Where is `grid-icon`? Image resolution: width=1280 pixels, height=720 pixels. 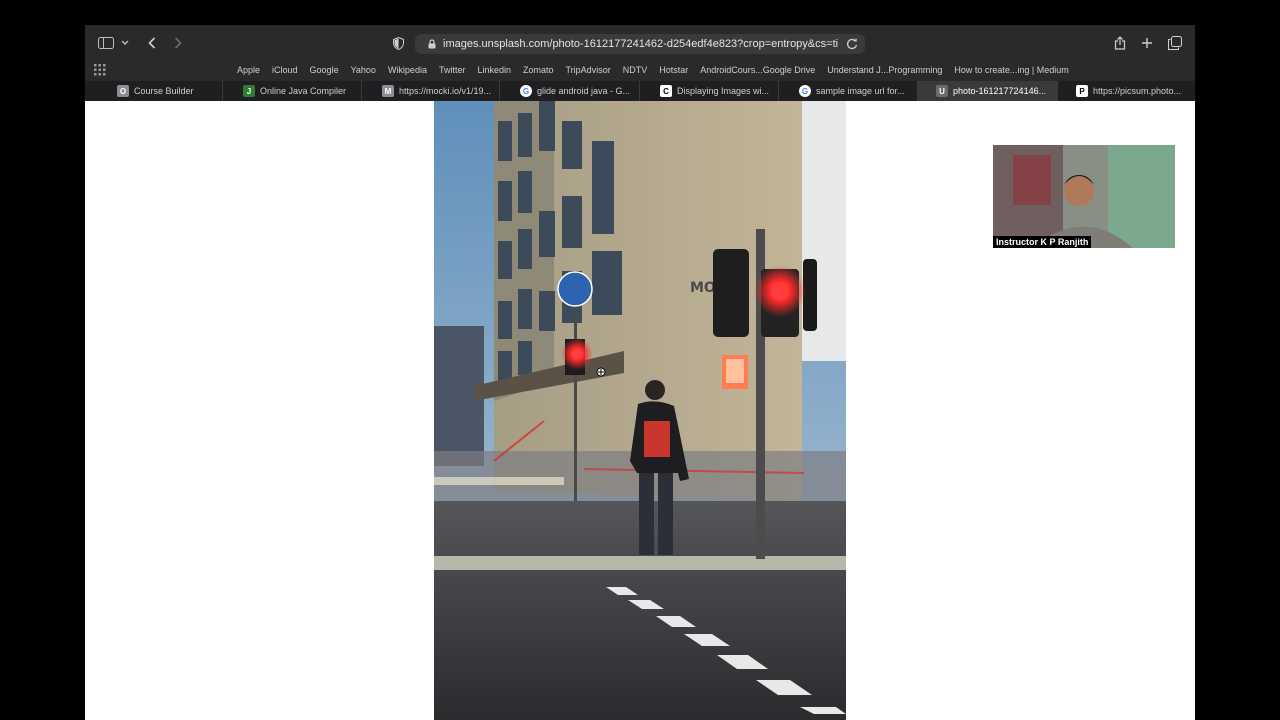
grid-icon is located at coordinates (100, 70).